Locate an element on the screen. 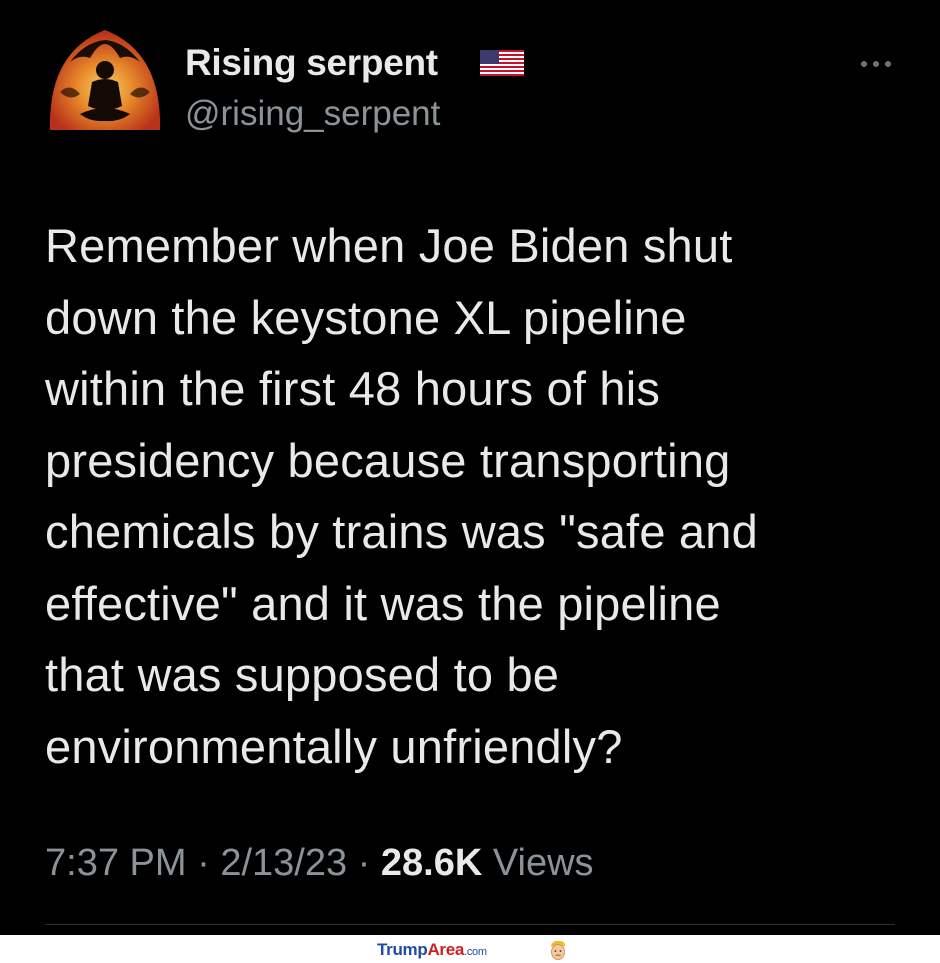 This screenshot has width=940, height=963. divider is located at coordinates (470, 924).